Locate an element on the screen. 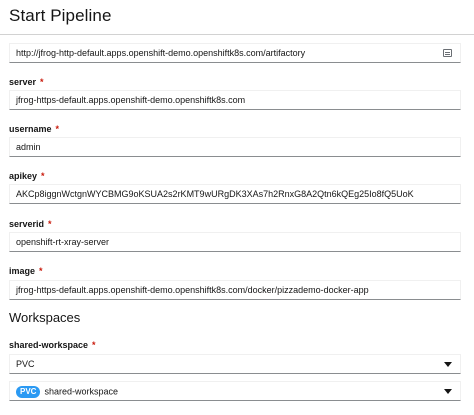 This screenshot has height=415, width=474. list-icon is located at coordinates (447, 53).